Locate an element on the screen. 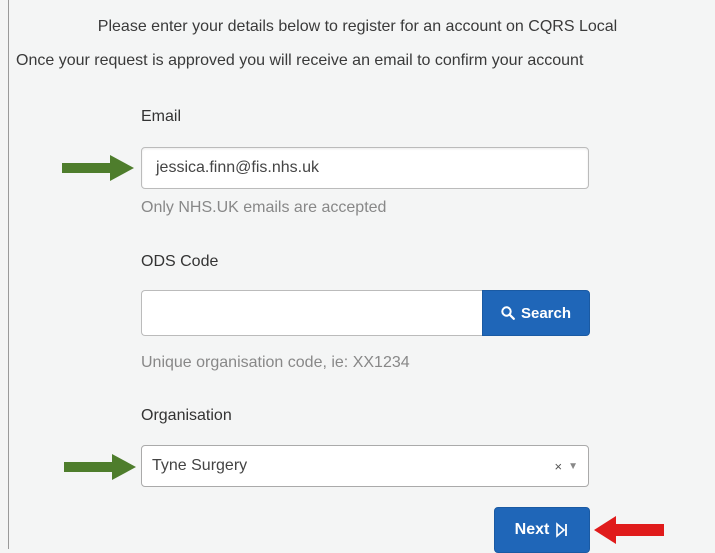 This screenshot has height=553, width=715. green-arrow-organisation-icon is located at coordinates (100, 467).